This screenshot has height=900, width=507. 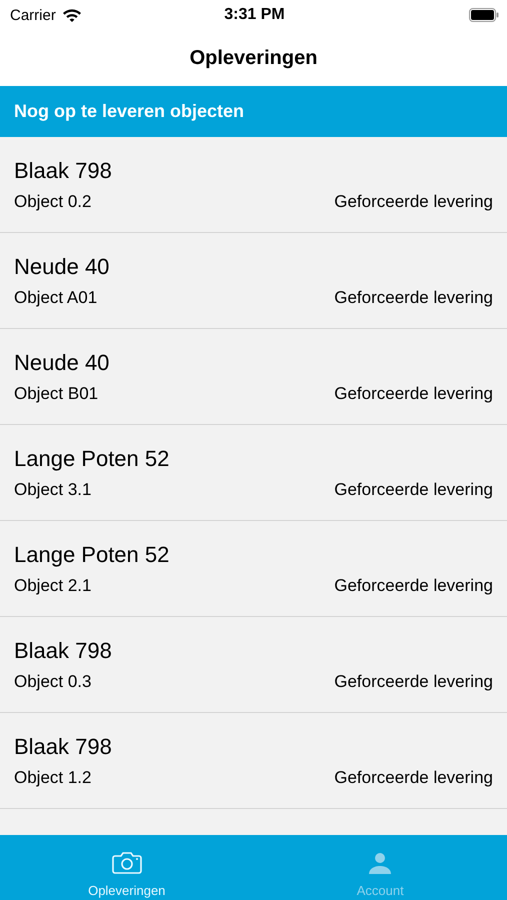 I want to click on person-icon, so click(x=380, y=863).